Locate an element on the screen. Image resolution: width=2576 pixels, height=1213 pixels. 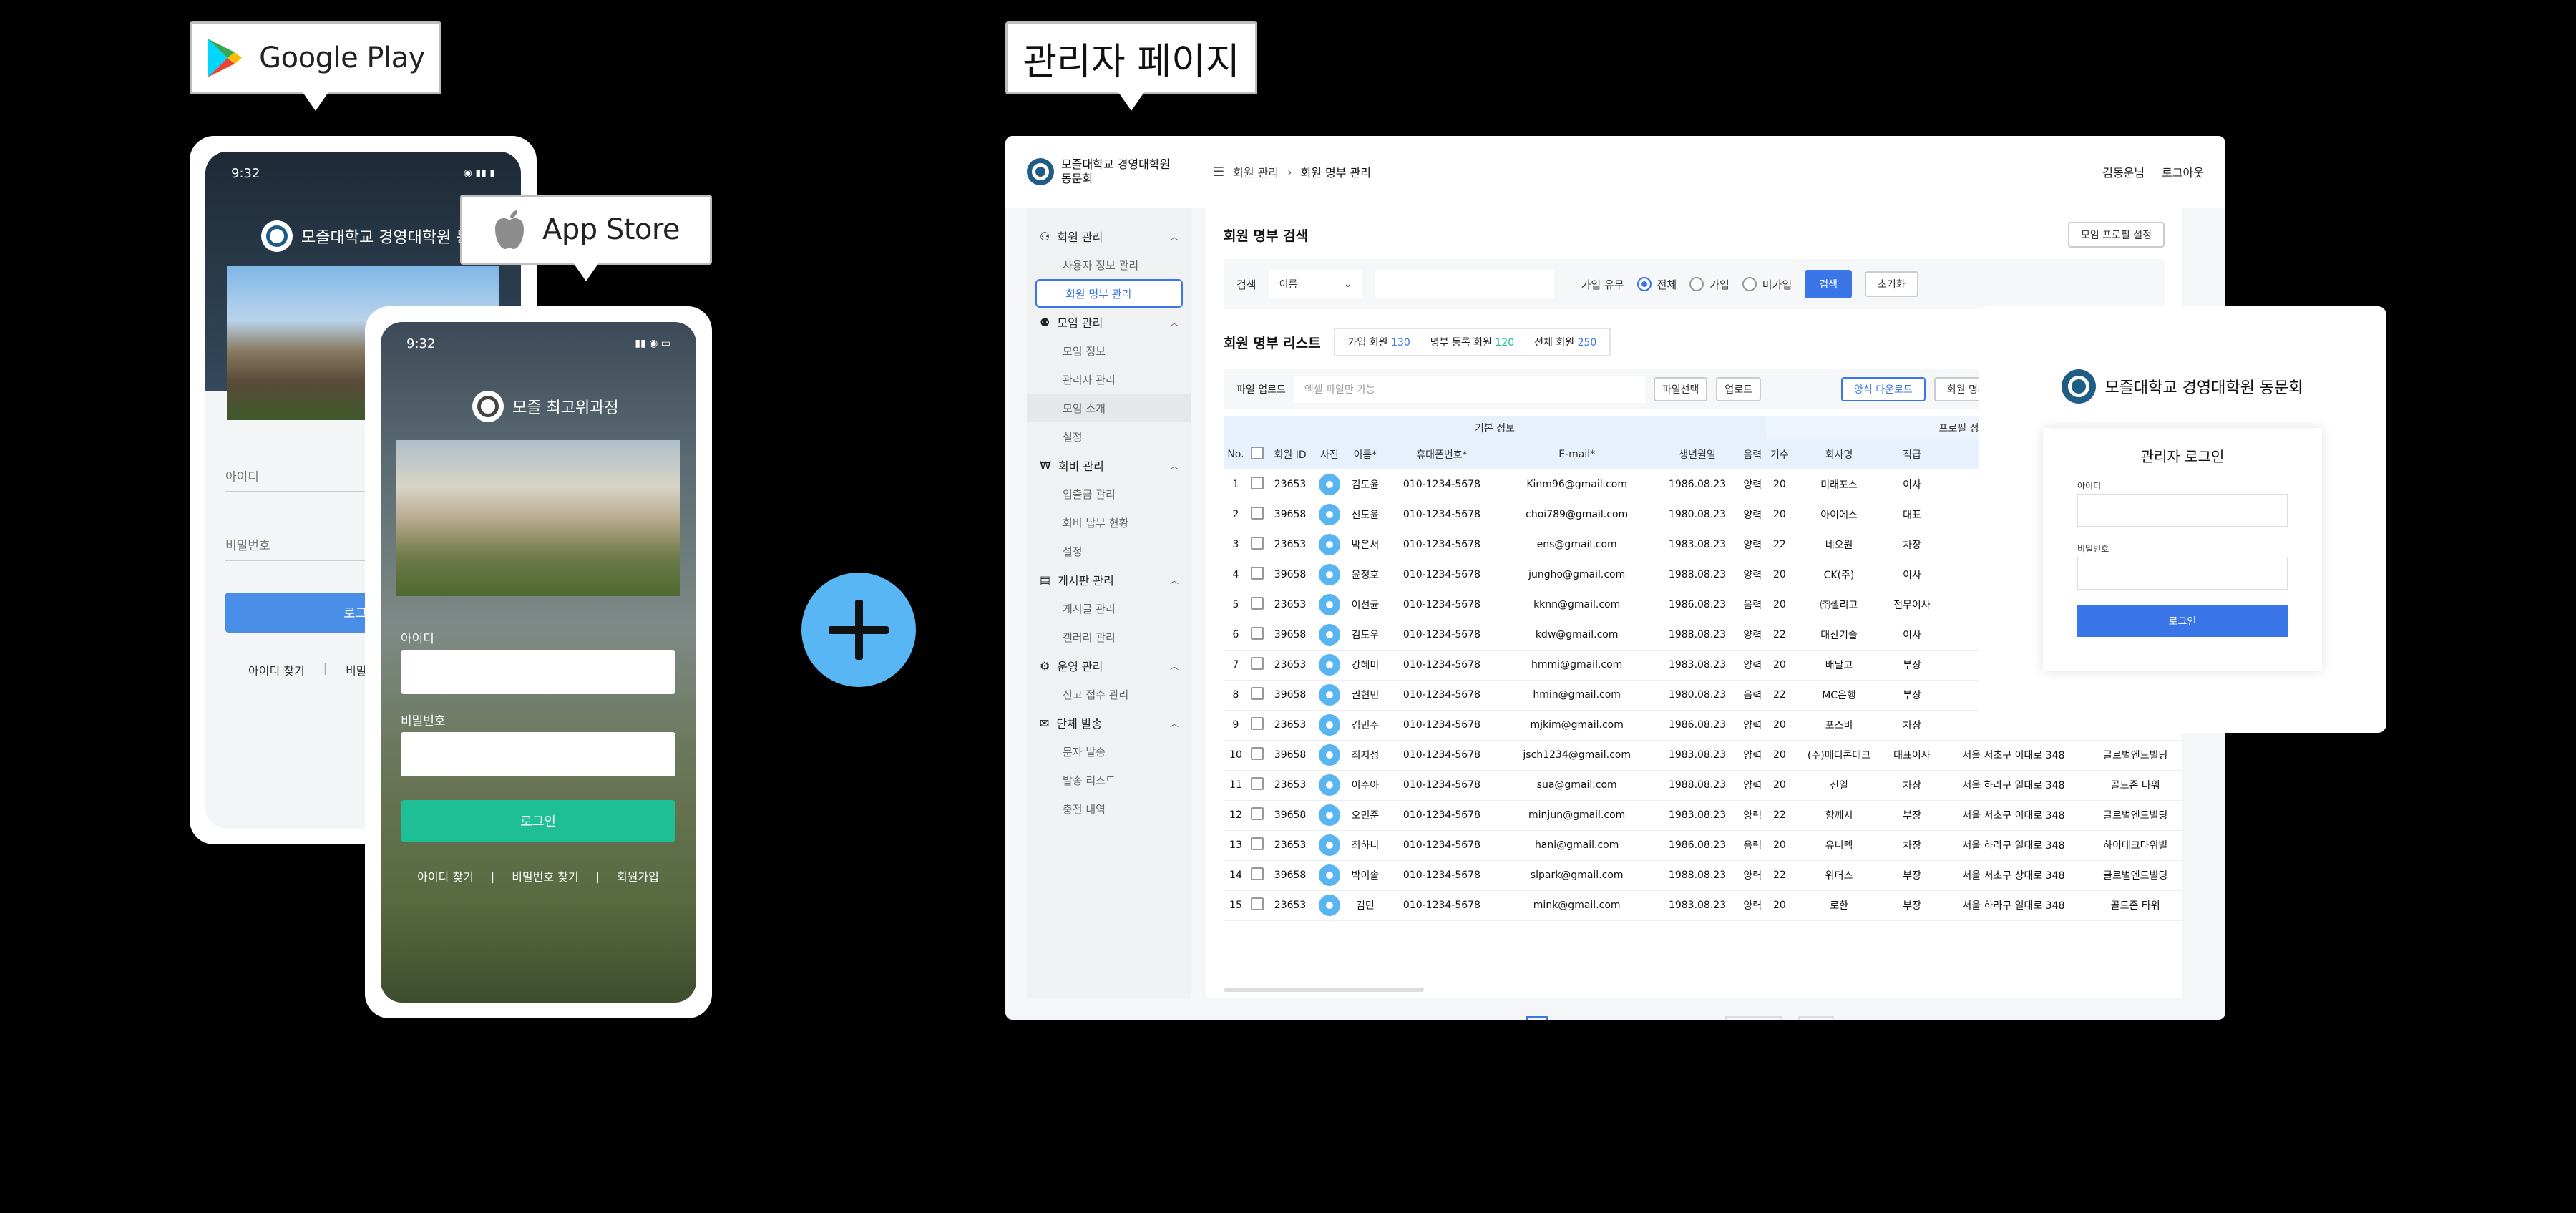
sidebar-item: 발송 리스트 is located at coordinates (1109, 780).